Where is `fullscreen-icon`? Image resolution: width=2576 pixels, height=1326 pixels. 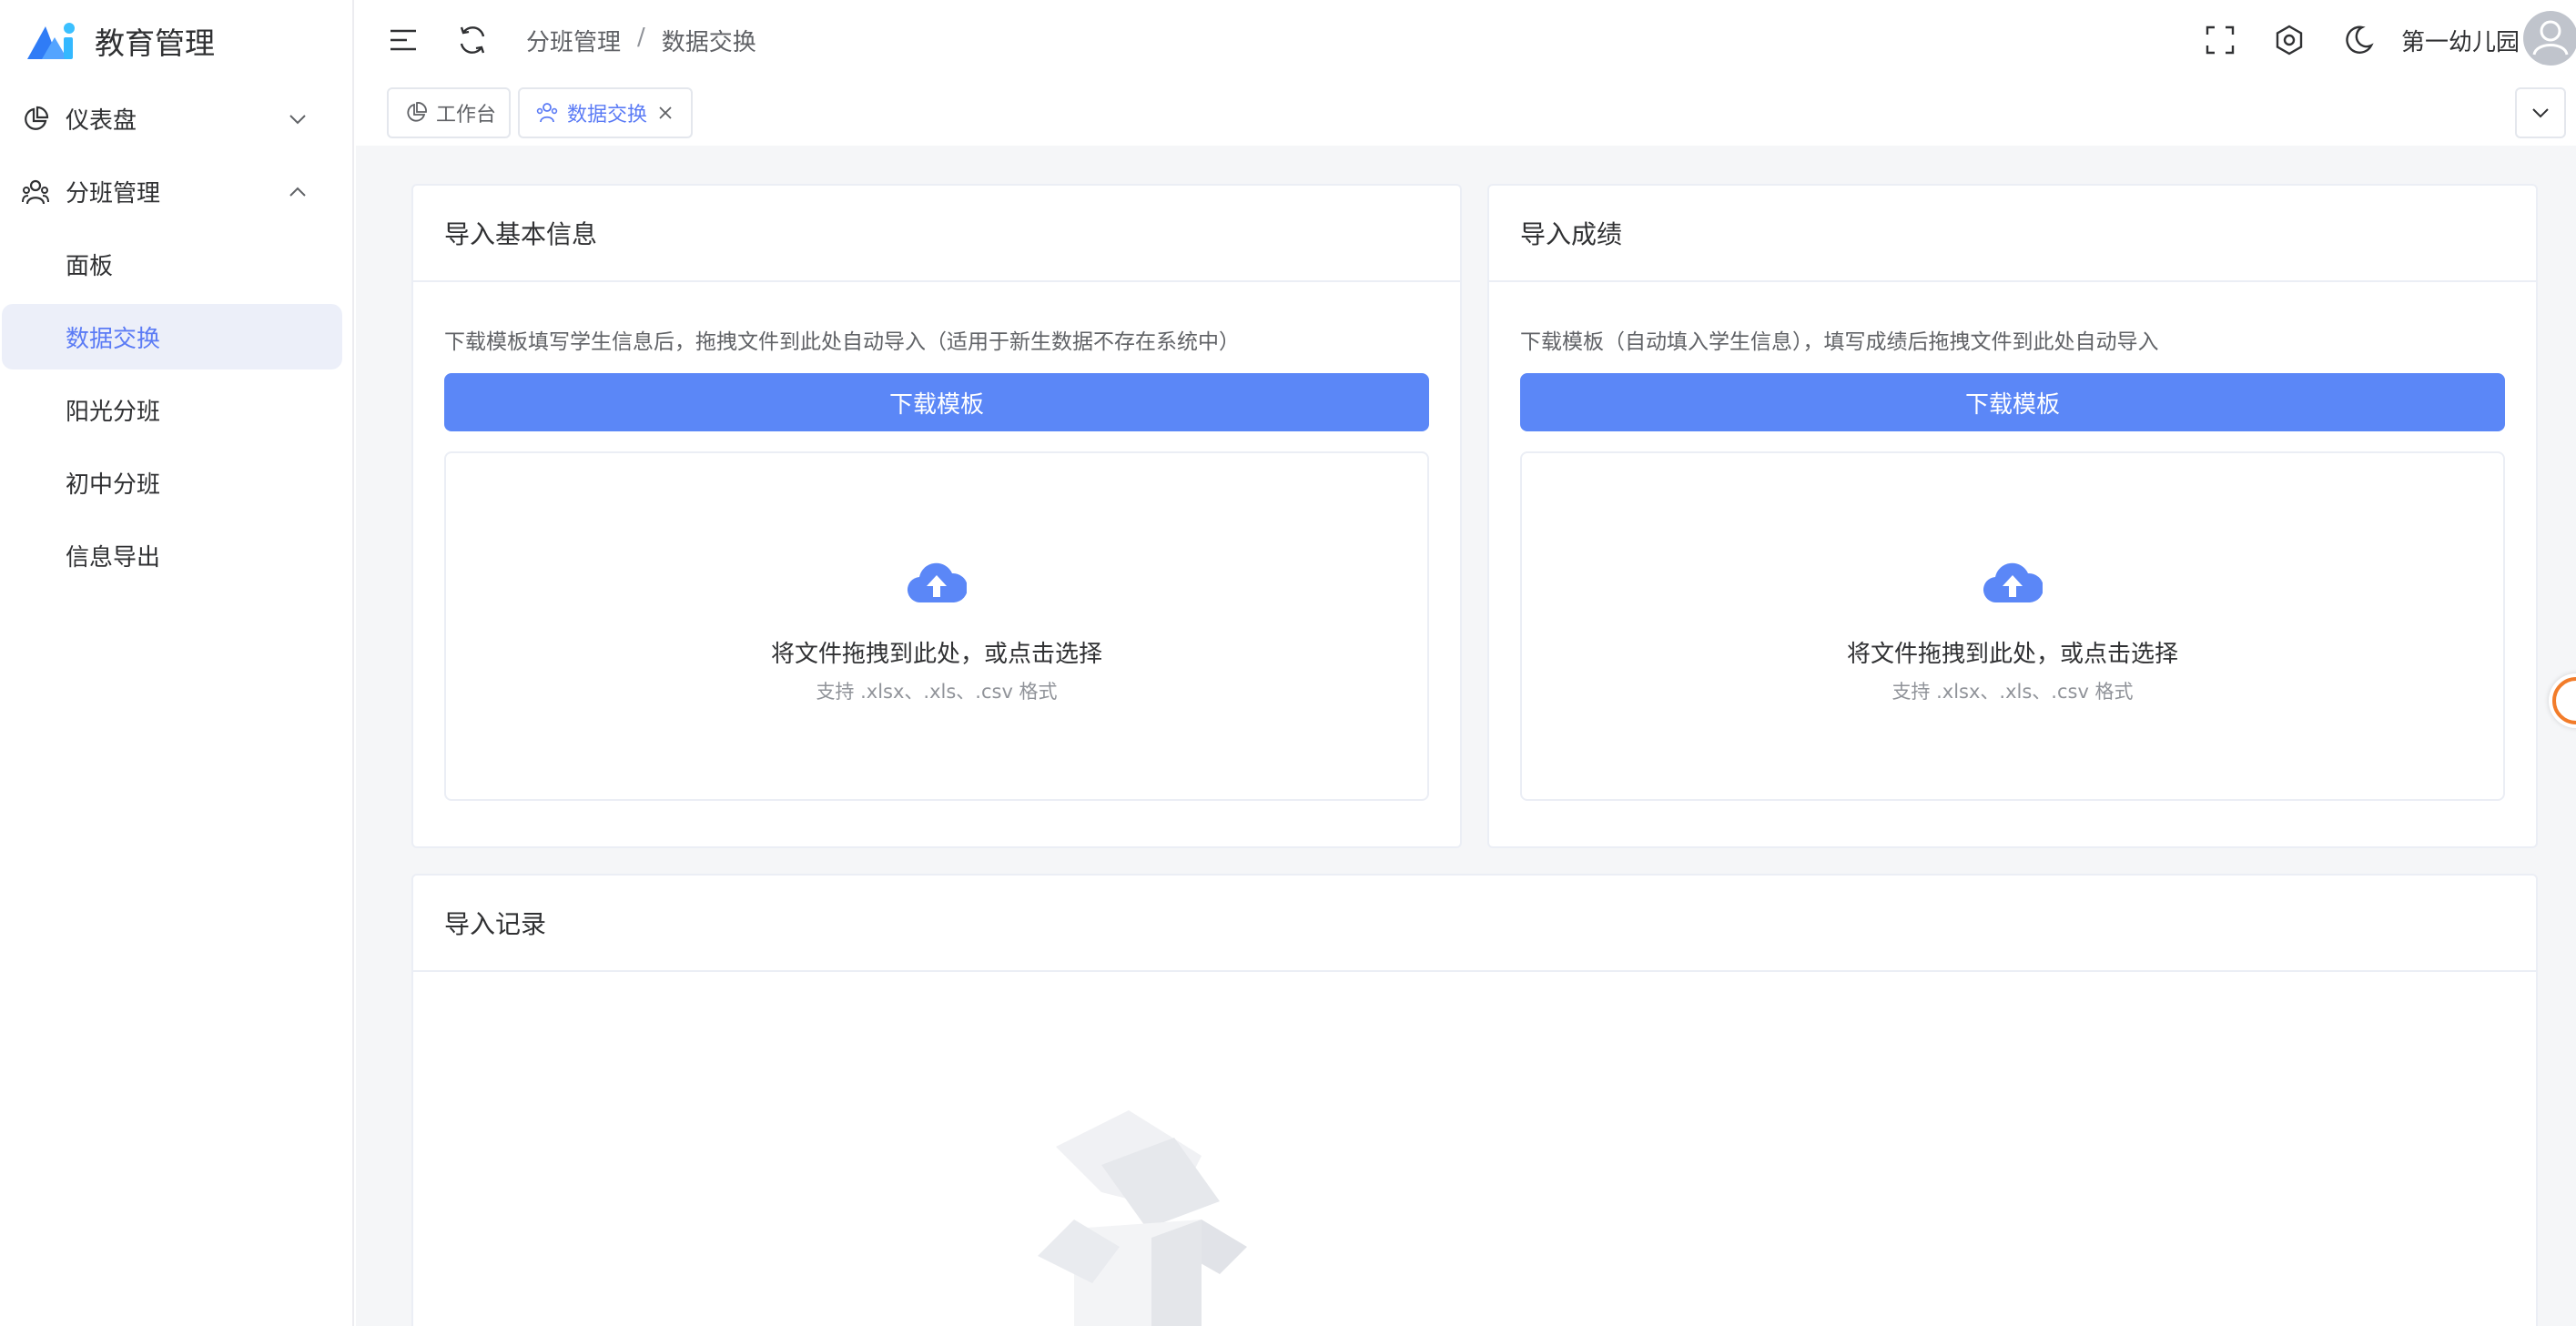
fullscreen-icon is located at coordinates (2220, 40).